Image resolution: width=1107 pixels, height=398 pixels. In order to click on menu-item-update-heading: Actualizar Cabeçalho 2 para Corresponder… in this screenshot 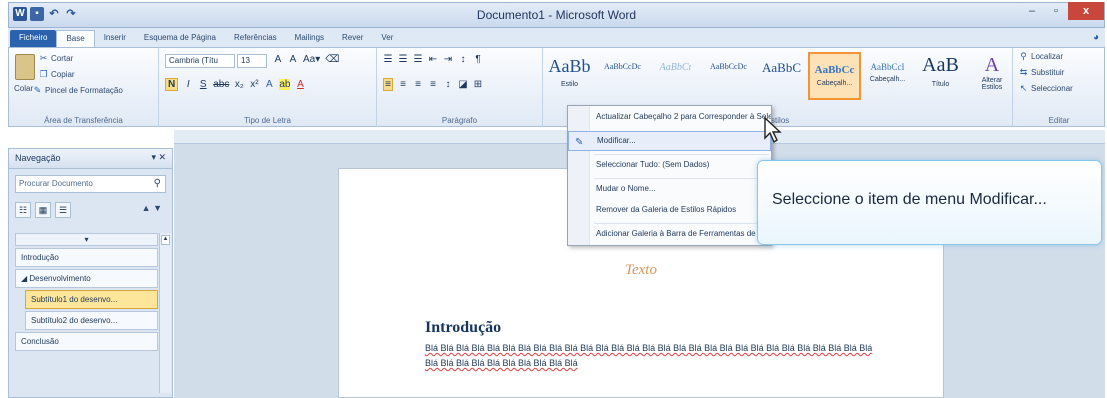, I will do `click(669, 118)`.